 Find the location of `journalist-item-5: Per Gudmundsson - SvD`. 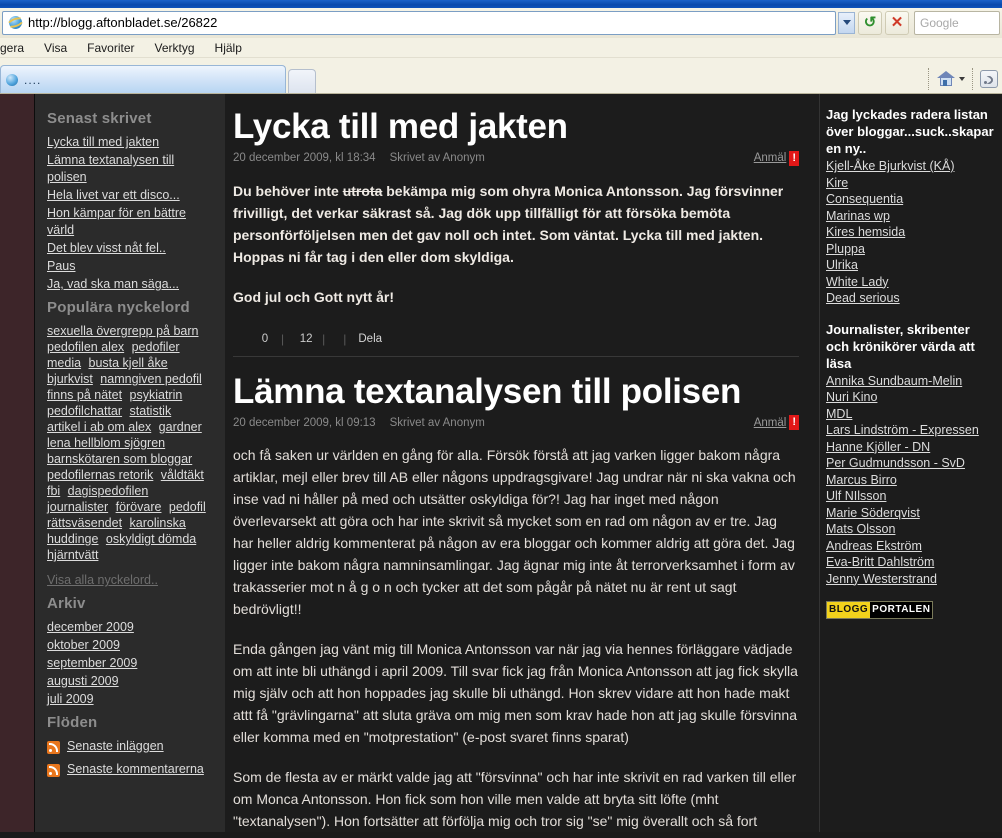

journalist-item-5: Per Gudmundsson - SvD is located at coordinates (911, 463).